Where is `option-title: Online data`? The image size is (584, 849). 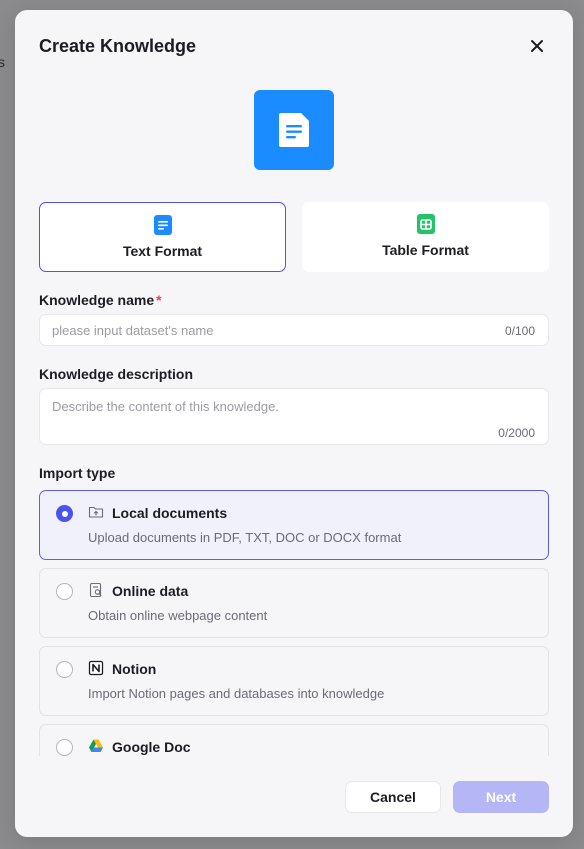 option-title: Online data is located at coordinates (150, 591).